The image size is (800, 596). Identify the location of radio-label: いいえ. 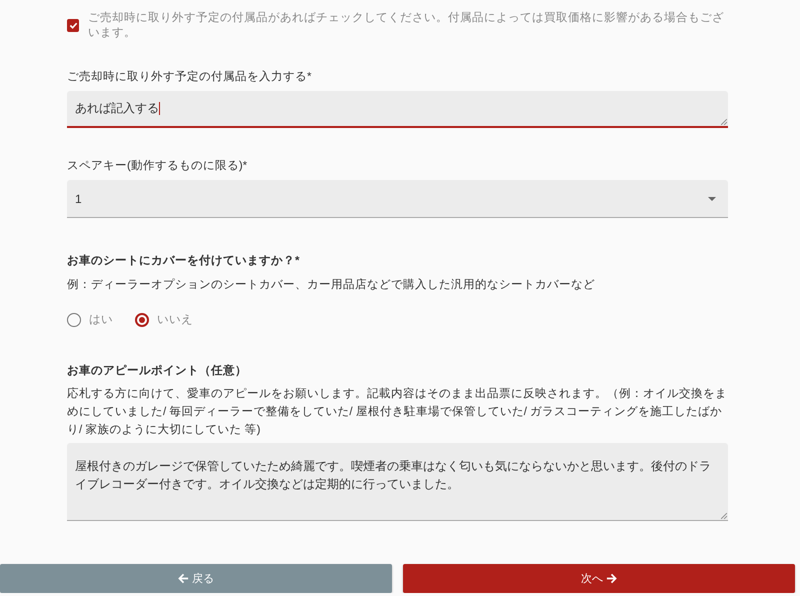
(175, 320).